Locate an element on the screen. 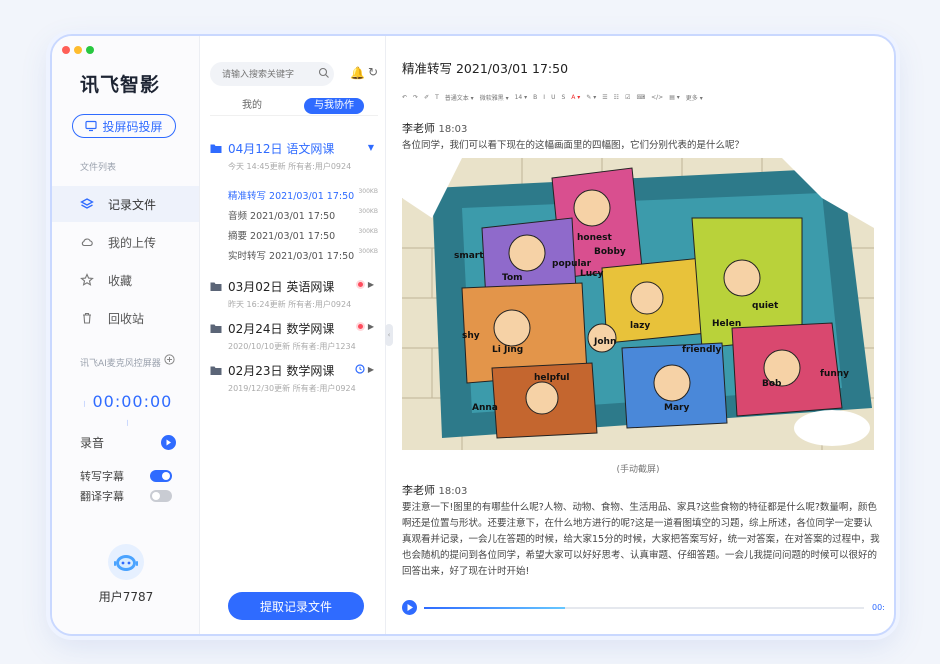  font-size-select: 14 ▾ is located at coordinates (521, 97).